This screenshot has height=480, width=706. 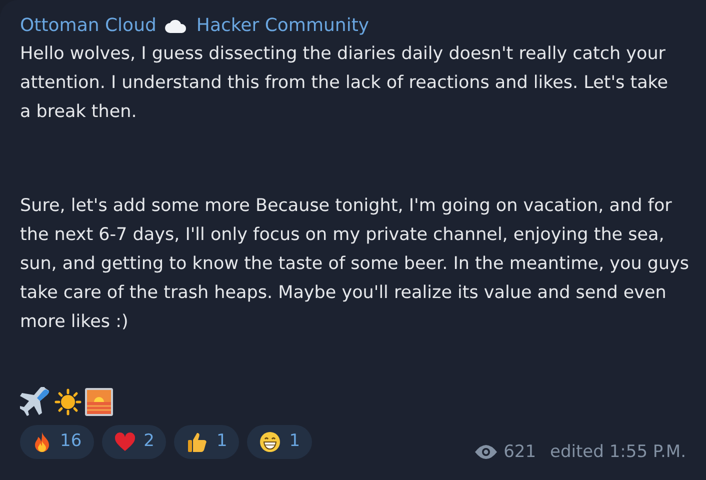 I want to click on channel-name: Ottoman Cloud, so click(x=88, y=26).